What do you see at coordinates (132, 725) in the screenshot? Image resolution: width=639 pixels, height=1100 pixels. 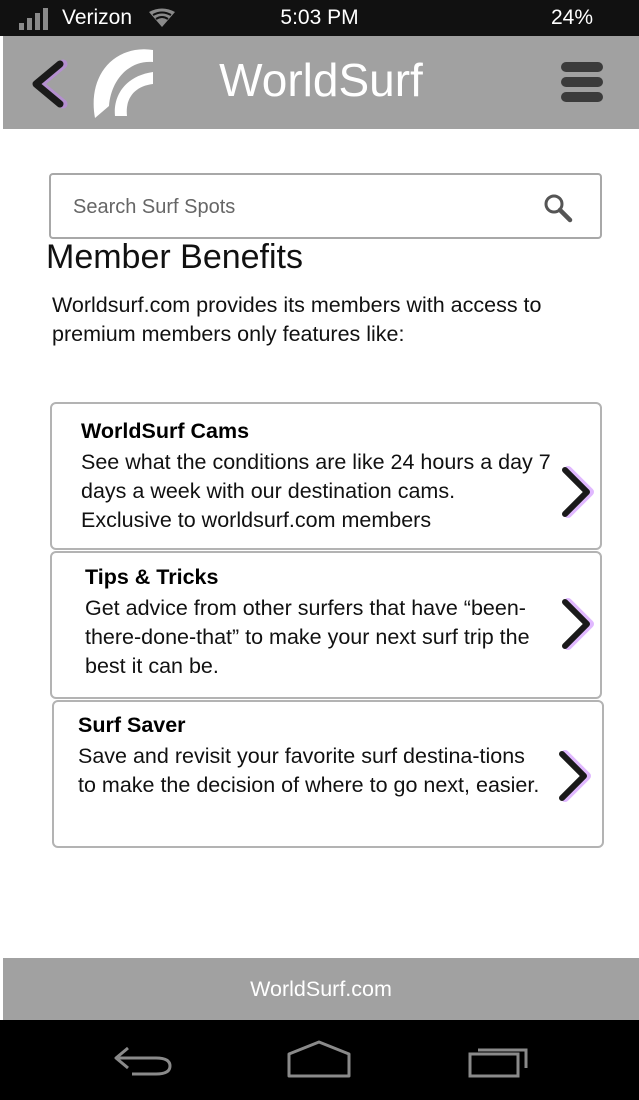 I see `card-title: Surf Saver` at bounding box center [132, 725].